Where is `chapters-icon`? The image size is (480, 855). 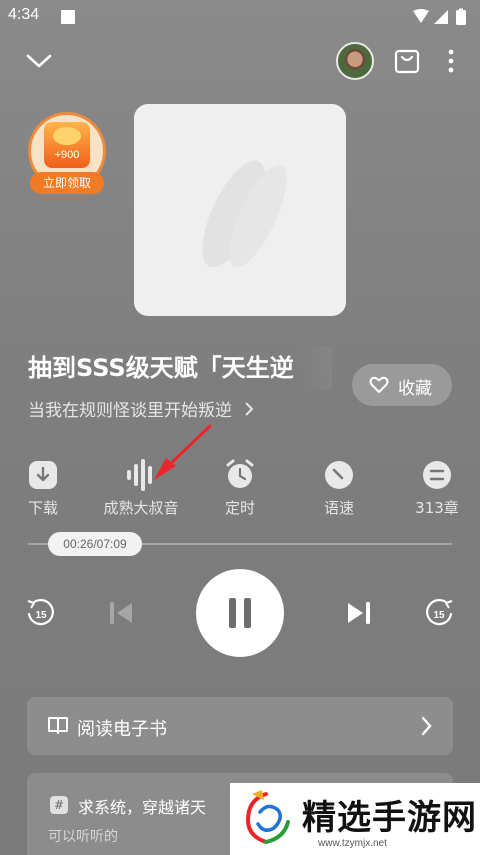
chapters-icon is located at coordinates (437, 475).